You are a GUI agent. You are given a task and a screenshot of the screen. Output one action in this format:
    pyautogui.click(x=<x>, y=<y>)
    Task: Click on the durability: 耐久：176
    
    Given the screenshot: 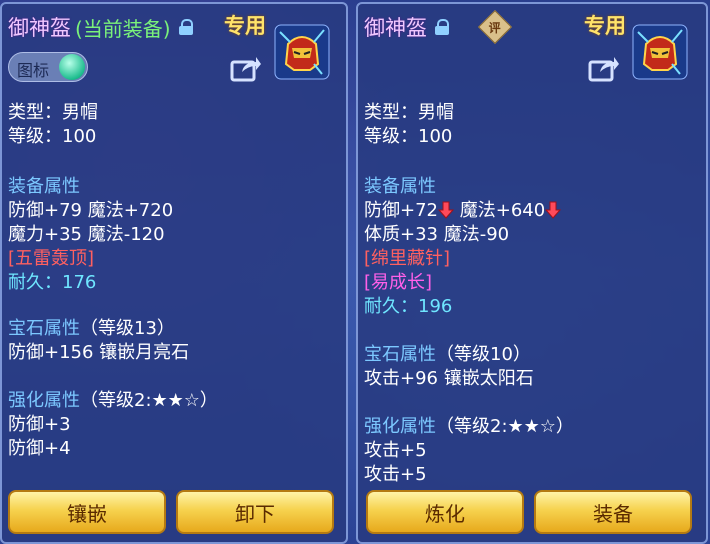 What is the action you would take?
    pyautogui.click(x=52, y=282)
    